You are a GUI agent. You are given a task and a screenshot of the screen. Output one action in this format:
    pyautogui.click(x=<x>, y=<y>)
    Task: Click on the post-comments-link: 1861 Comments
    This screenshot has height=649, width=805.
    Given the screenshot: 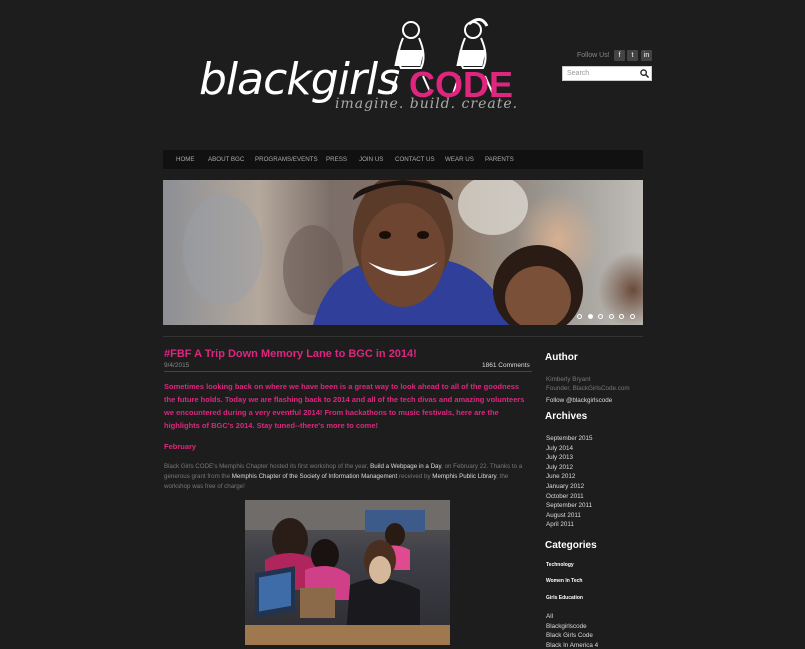 What is the action you would take?
    pyautogui.click(x=506, y=365)
    